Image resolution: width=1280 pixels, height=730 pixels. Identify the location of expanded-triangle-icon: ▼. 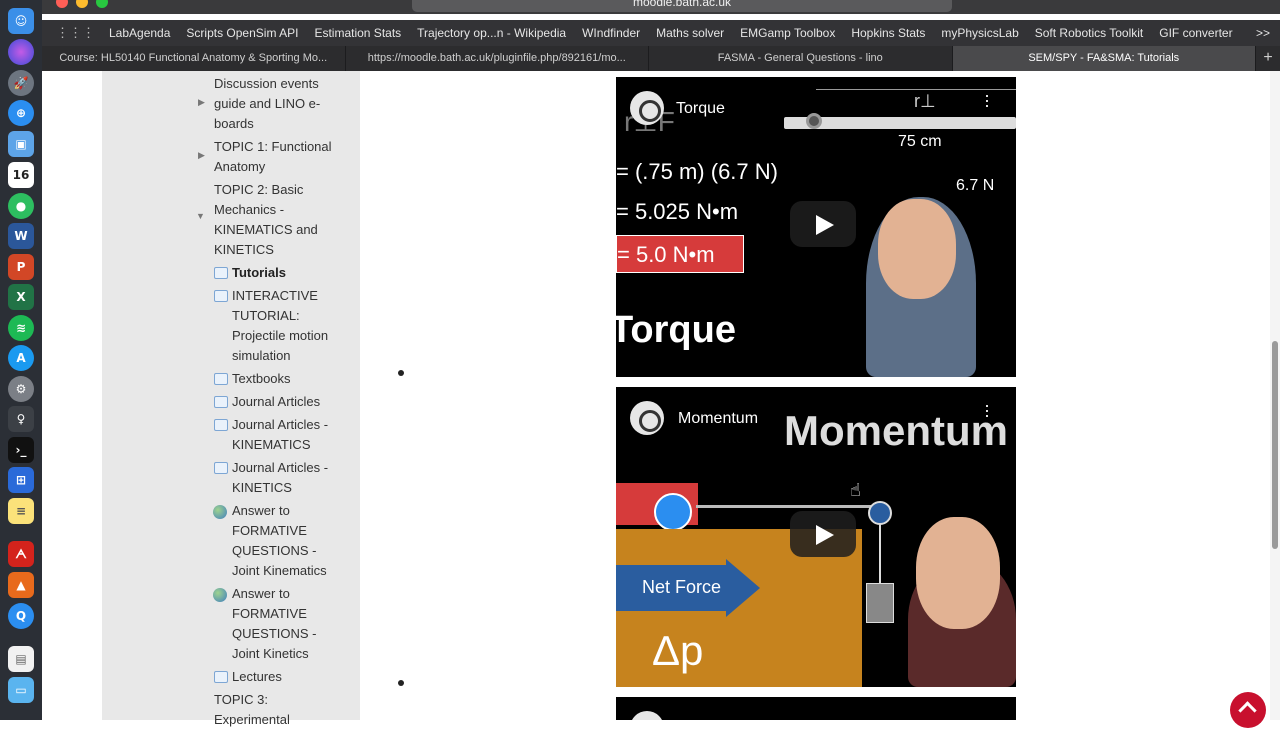
(200, 216).